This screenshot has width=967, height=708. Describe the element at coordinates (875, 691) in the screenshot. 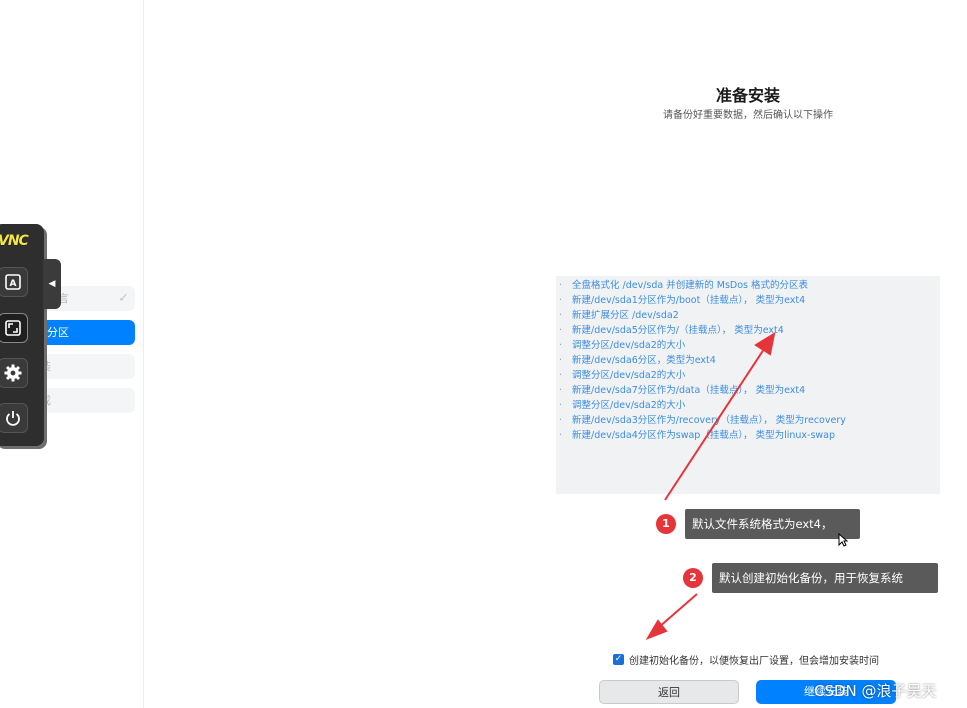

I see `csdn-watermark: CSDN @浪子吴天` at that location.